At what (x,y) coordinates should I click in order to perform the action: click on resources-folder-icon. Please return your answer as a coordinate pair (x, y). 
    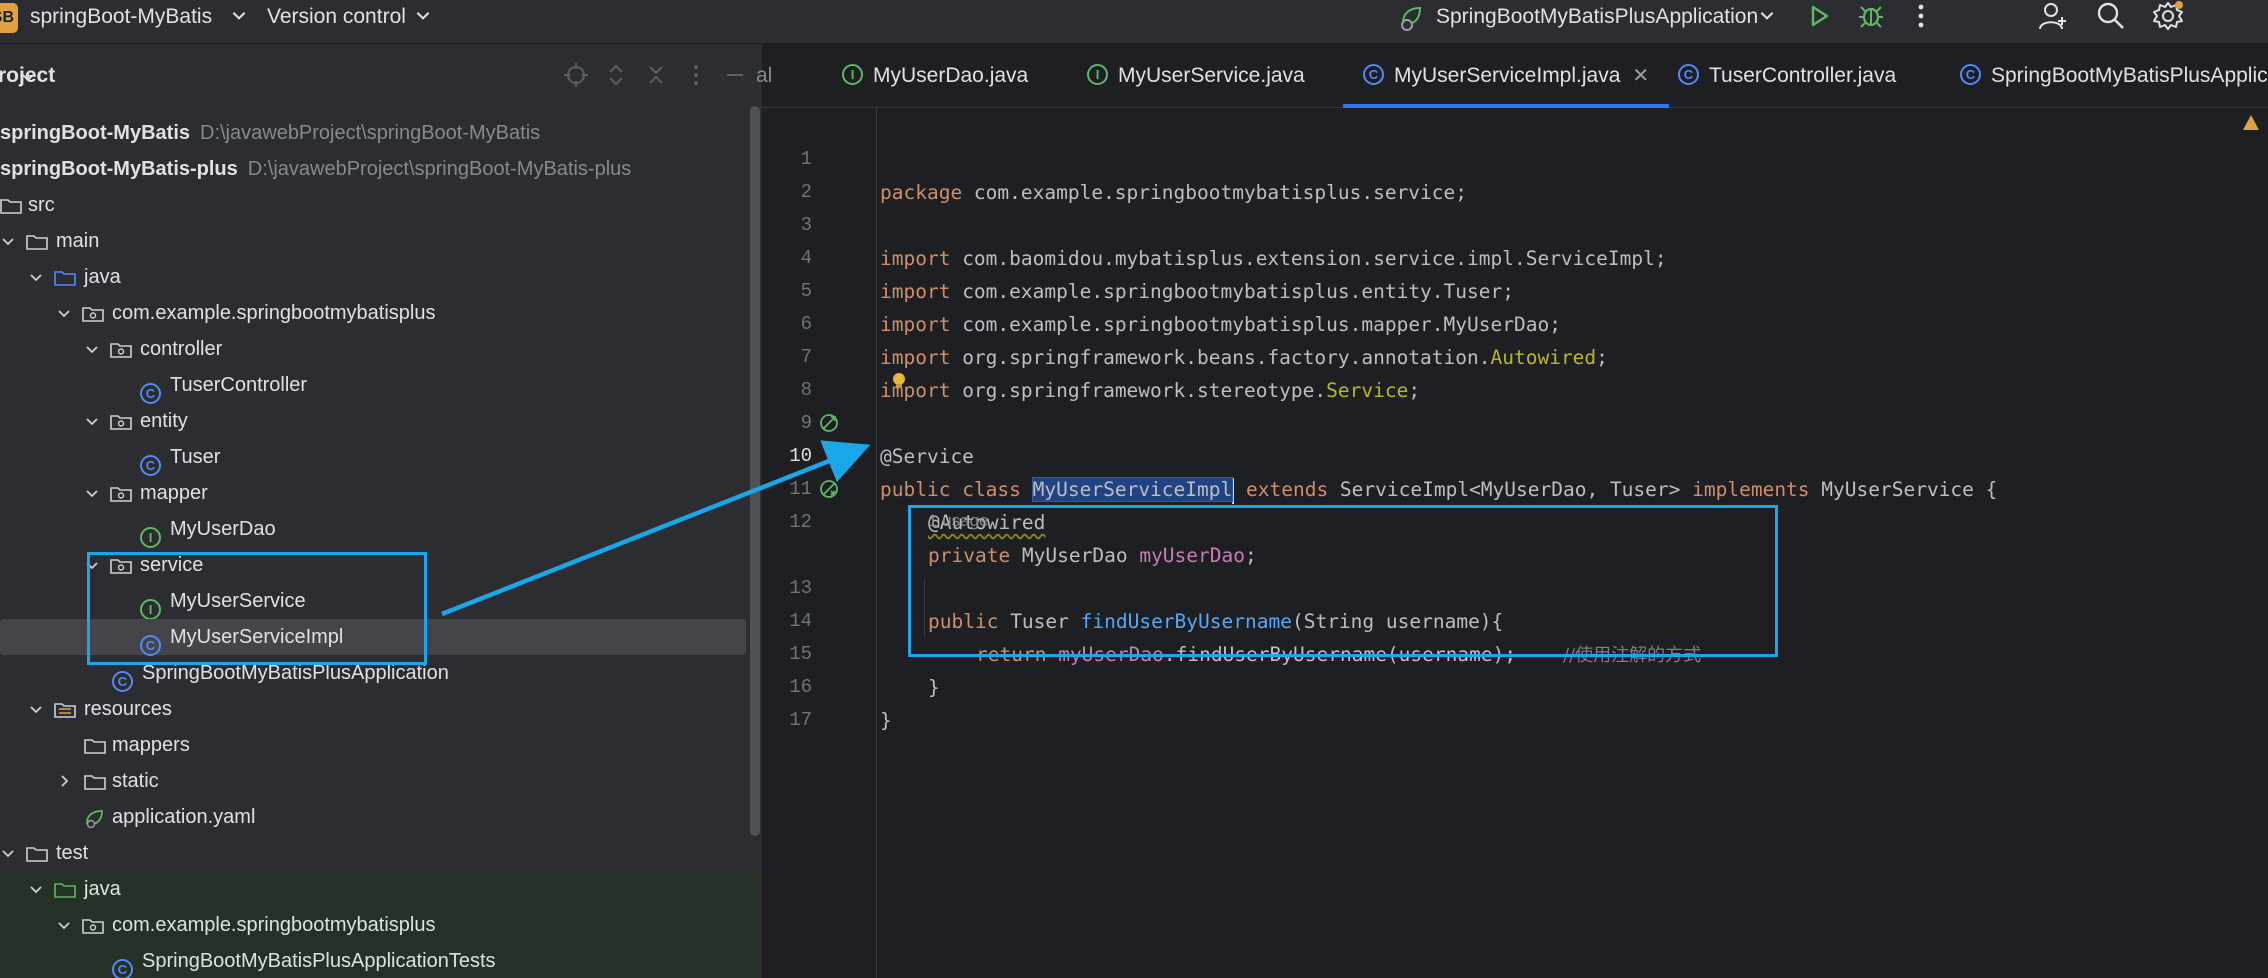
    Looking at the image, I should click on (65, 710).